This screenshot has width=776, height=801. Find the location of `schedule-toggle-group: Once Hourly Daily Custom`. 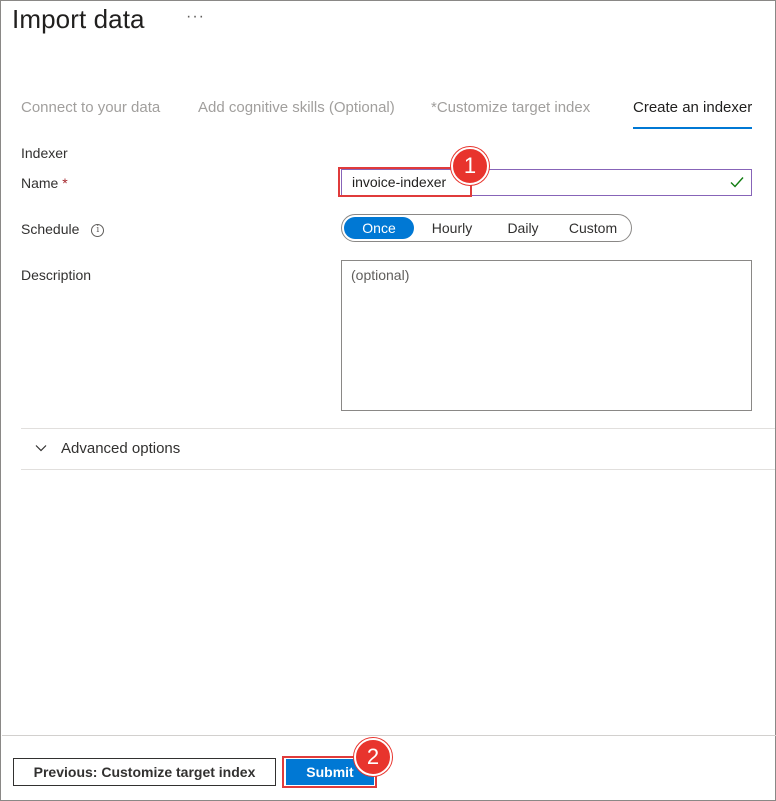

schedule-toggle-group: Once Hourly Daily Custom is located at coordinates (486, 228).